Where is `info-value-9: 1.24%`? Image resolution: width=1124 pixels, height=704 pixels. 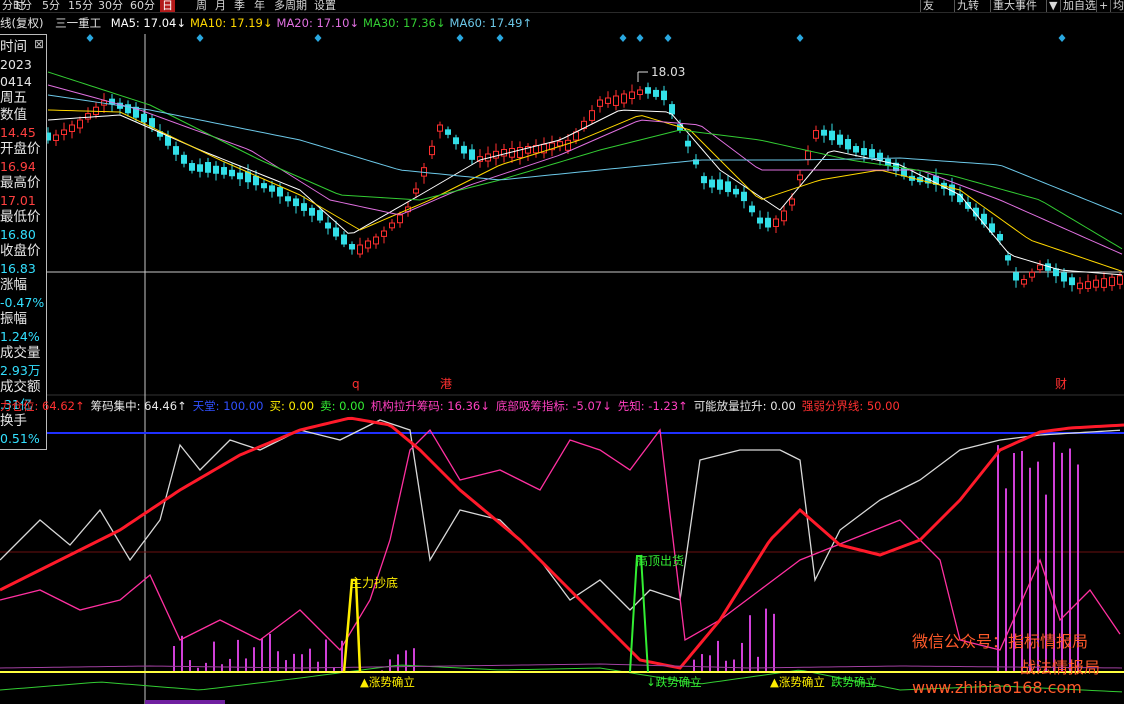 info-value-9: 1.24% is located at coordinates (20, 336).